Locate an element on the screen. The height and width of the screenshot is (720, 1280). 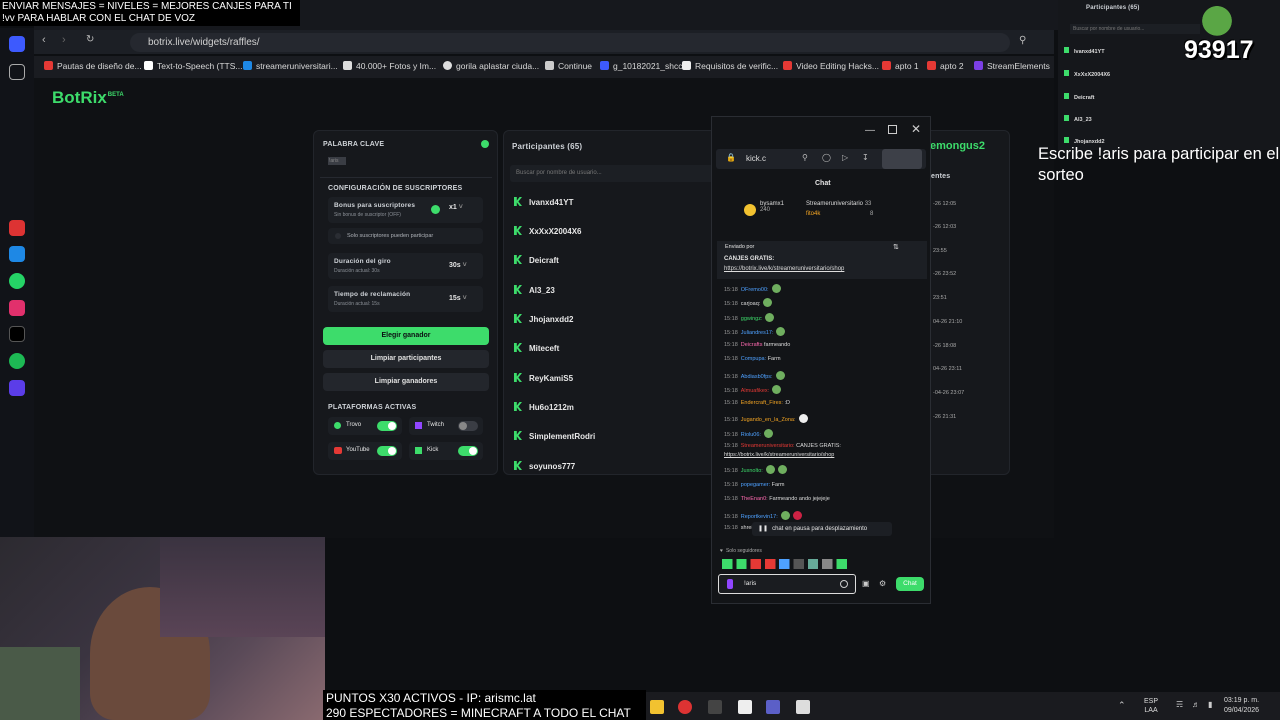
url-field: botrix.live/widgets/raffles/ is located at coordinates (570, 42).